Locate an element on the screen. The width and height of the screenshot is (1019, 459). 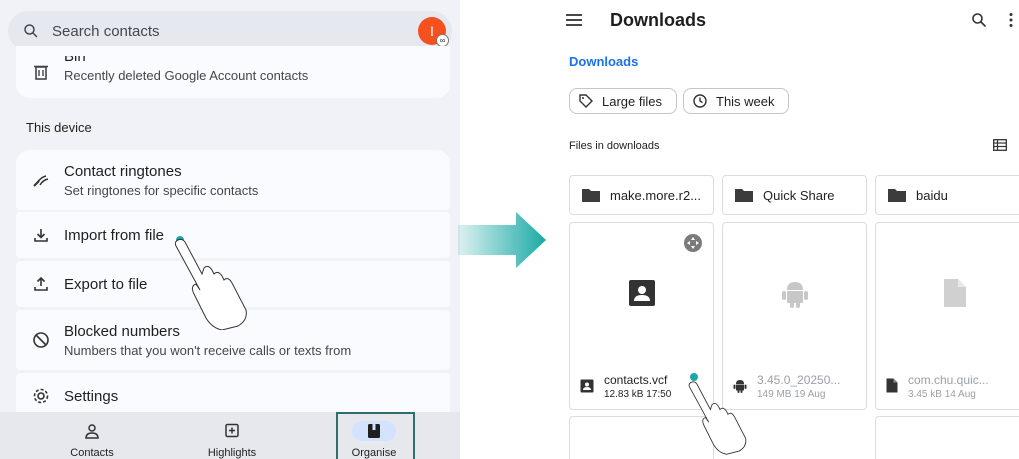
download-icon is located at coordinates (41, 235).